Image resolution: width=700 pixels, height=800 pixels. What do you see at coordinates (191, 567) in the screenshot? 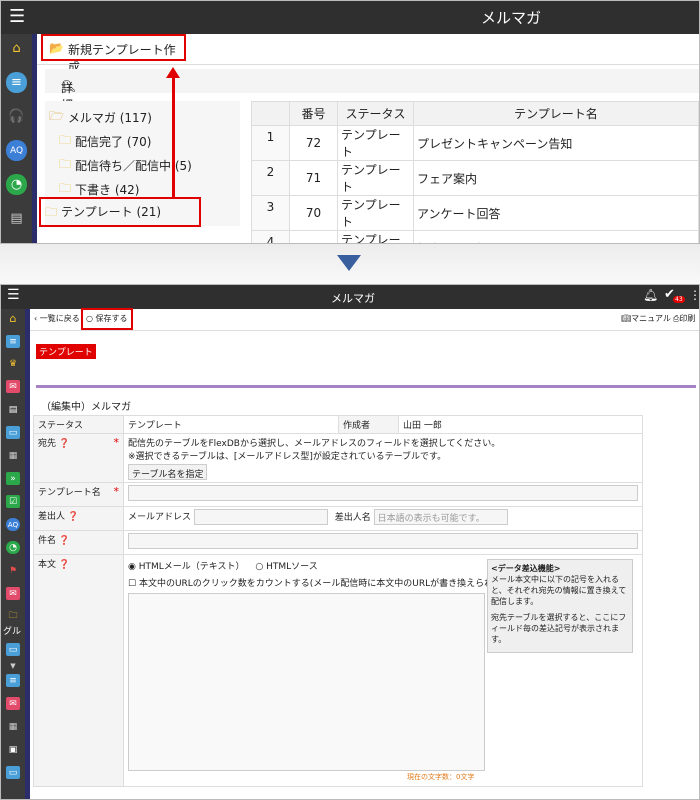
I see `html-text-option-label: HTMLメール（テキスト）` at bounding box center [191, 567].